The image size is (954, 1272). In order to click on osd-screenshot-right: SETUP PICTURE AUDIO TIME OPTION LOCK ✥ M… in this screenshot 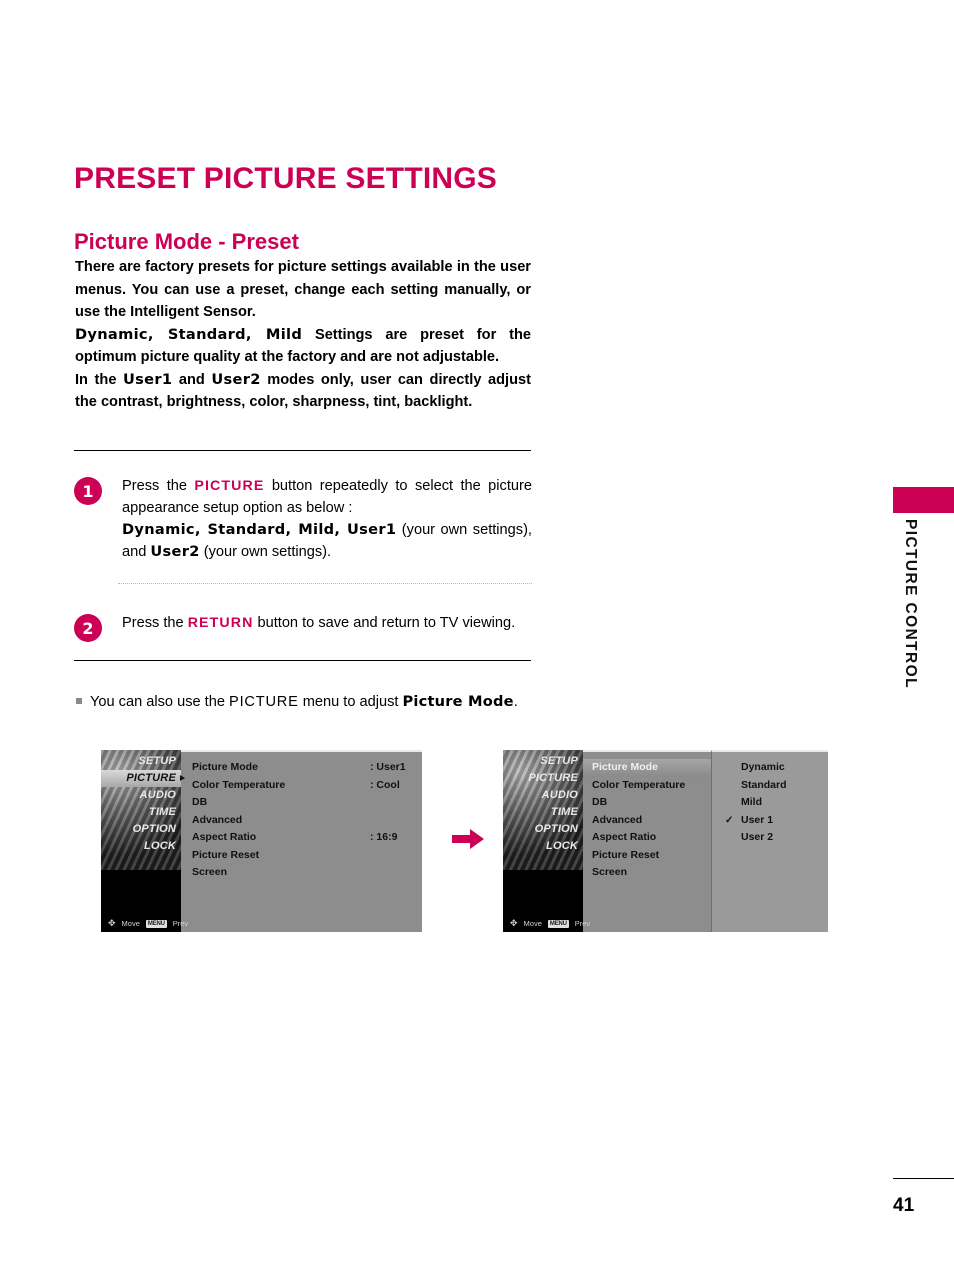, I will do `click(665, 841)`.